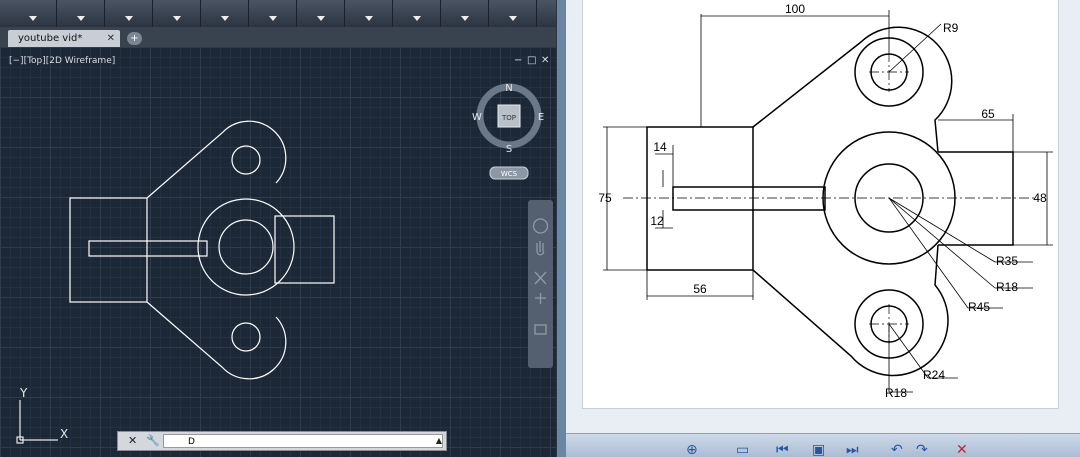 Image resolution: width=1080 pixels, height=457 pixels. I want to click on rotate-left-icon: ↶, so click(897, 449).